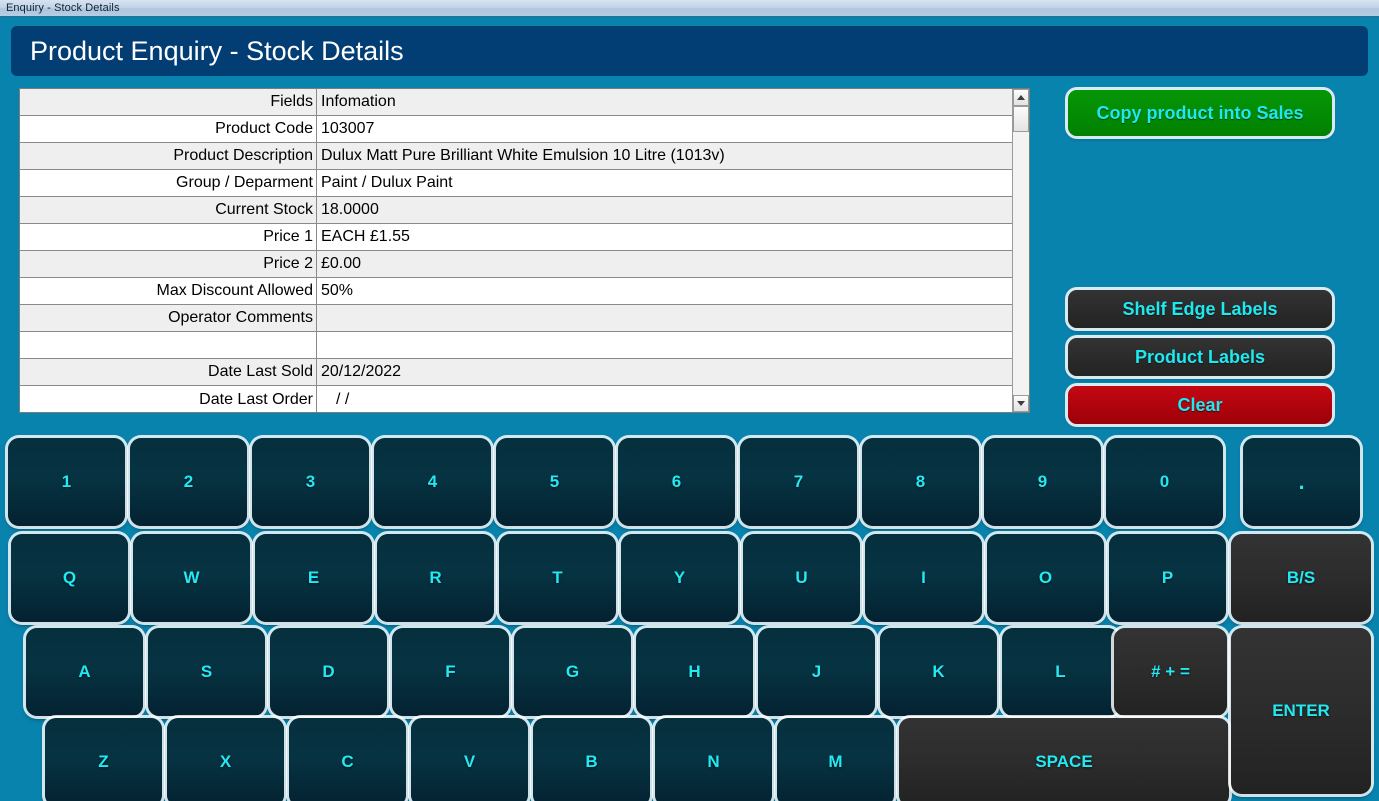 The width and height of the screenshot is (1379, 801). What do you see at coordinates (168, 156) in the screenshot?
I see `field-label: Product Description` at bounding box center [168, 156].